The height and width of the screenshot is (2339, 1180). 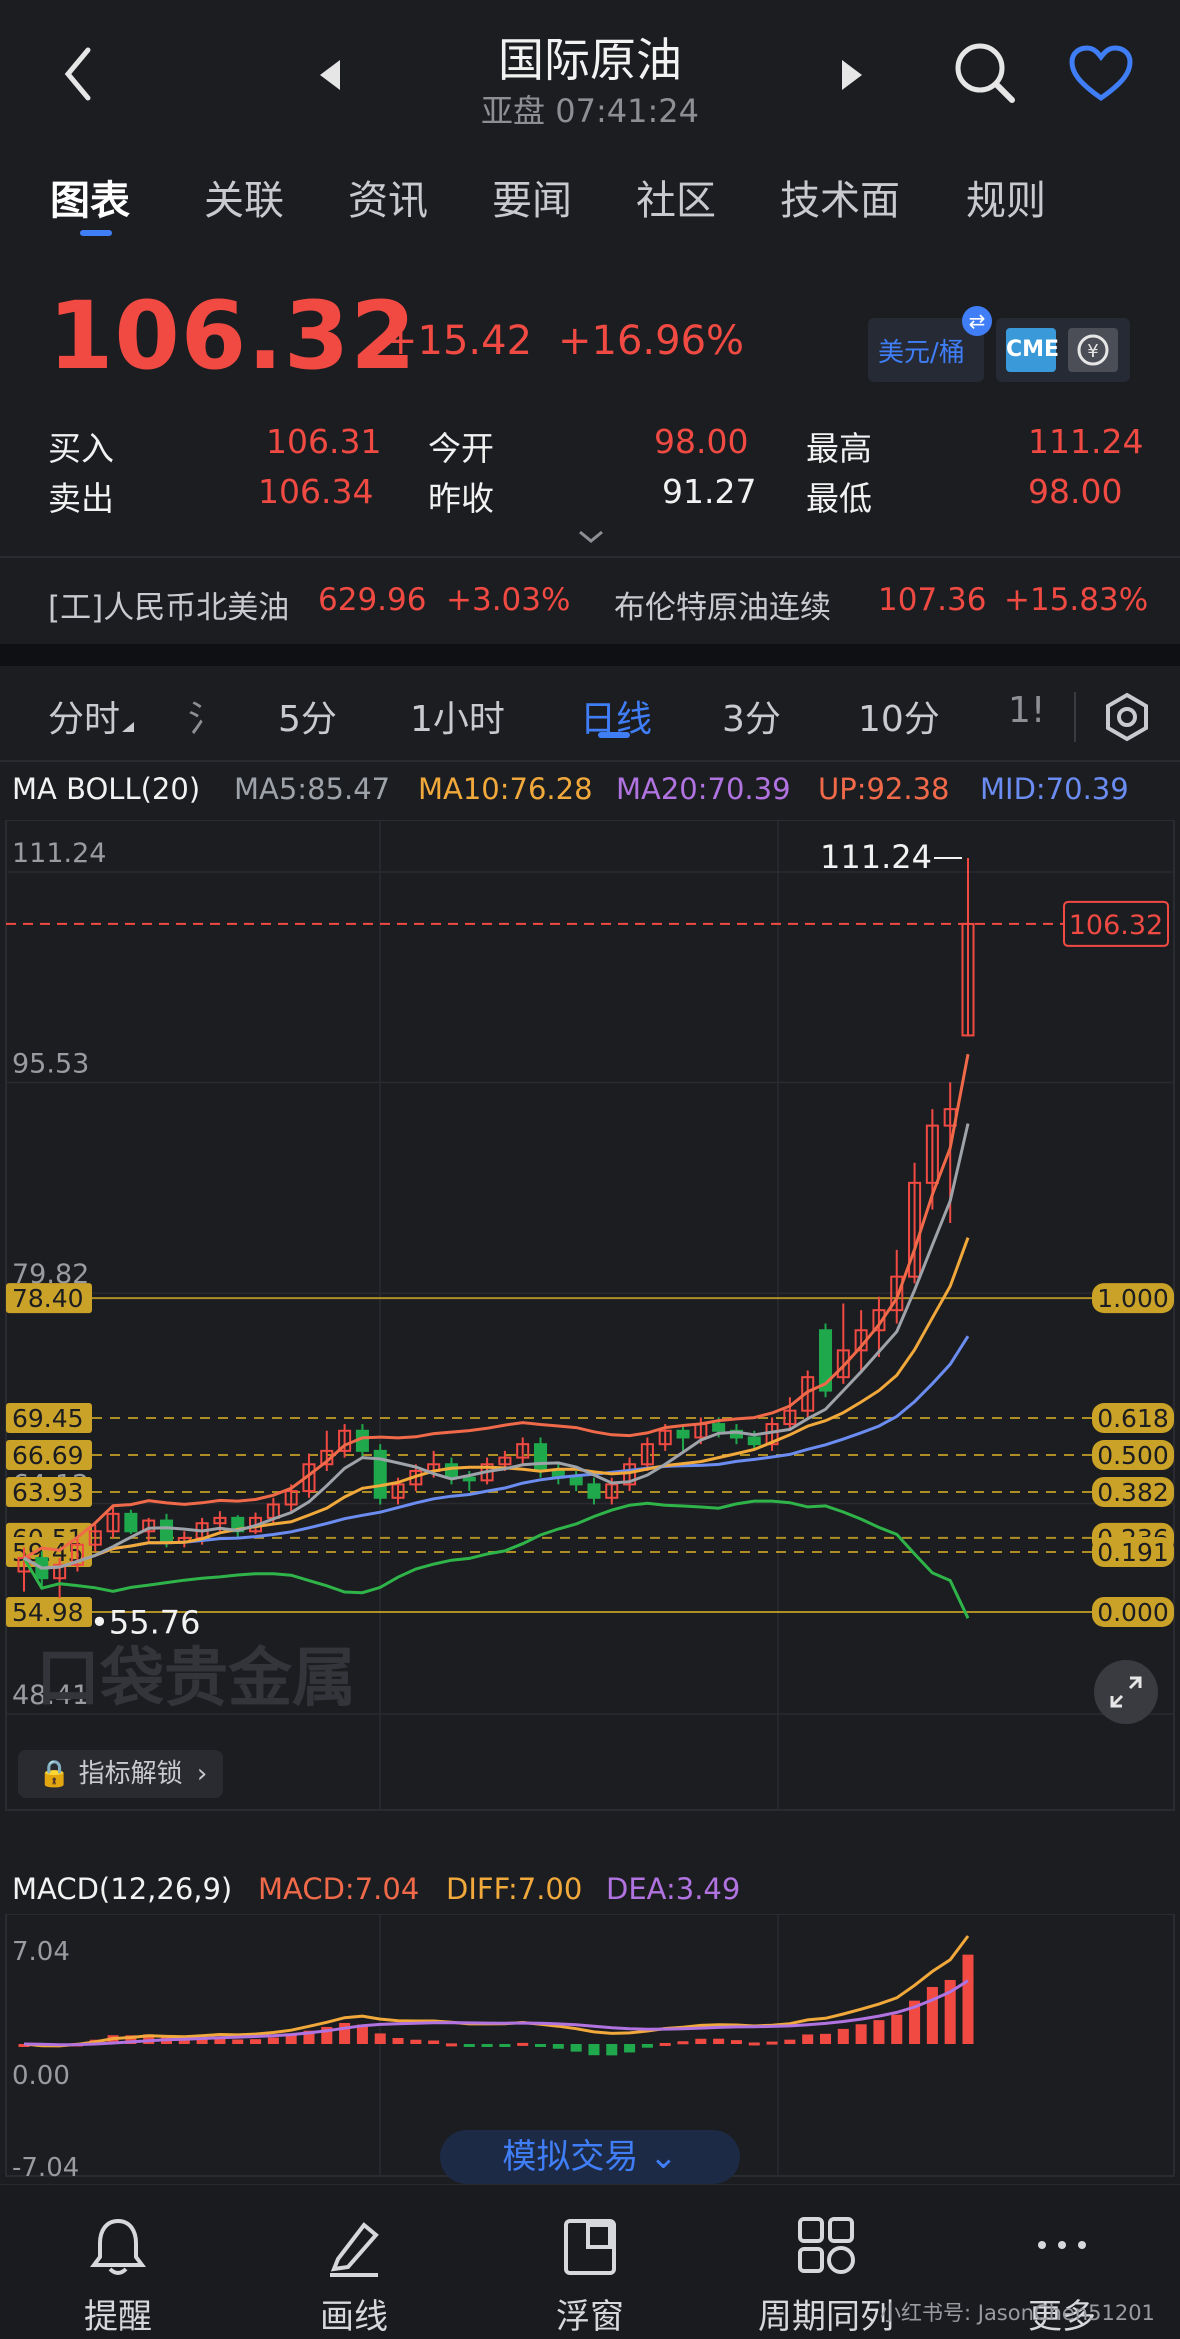 I want to click on ma5-legend: MA5:85.47, so click(x=312, y=789).